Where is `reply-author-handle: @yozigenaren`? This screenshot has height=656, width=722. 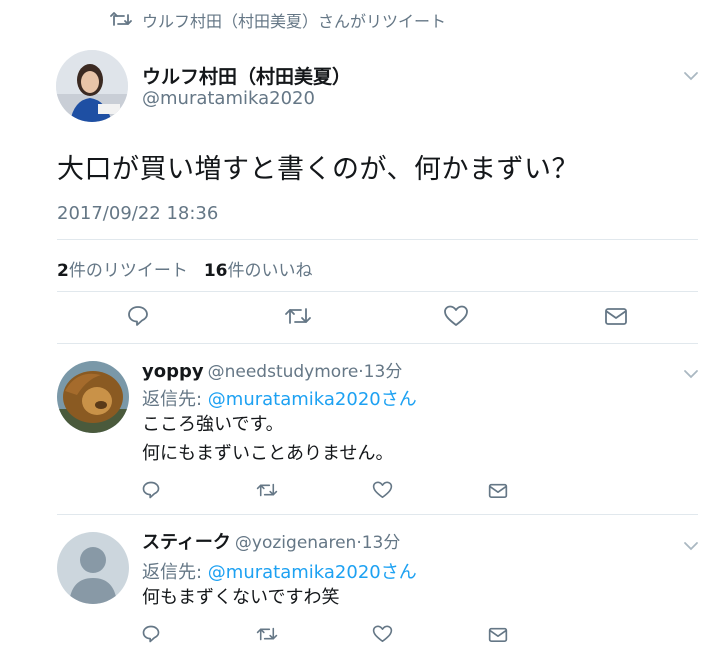
reply-author-handle: @yozigenaren is located at coordinates (295, 543).